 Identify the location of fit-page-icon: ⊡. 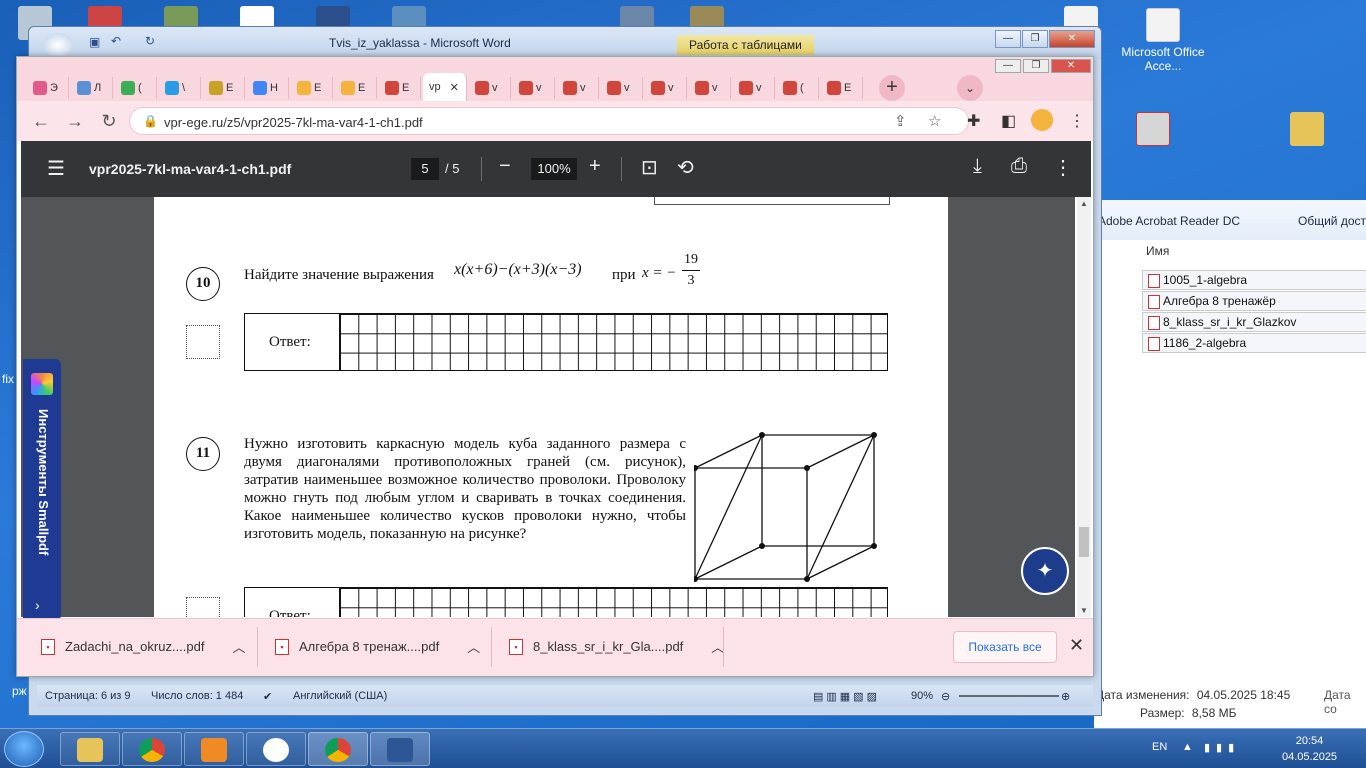
(649, 167).